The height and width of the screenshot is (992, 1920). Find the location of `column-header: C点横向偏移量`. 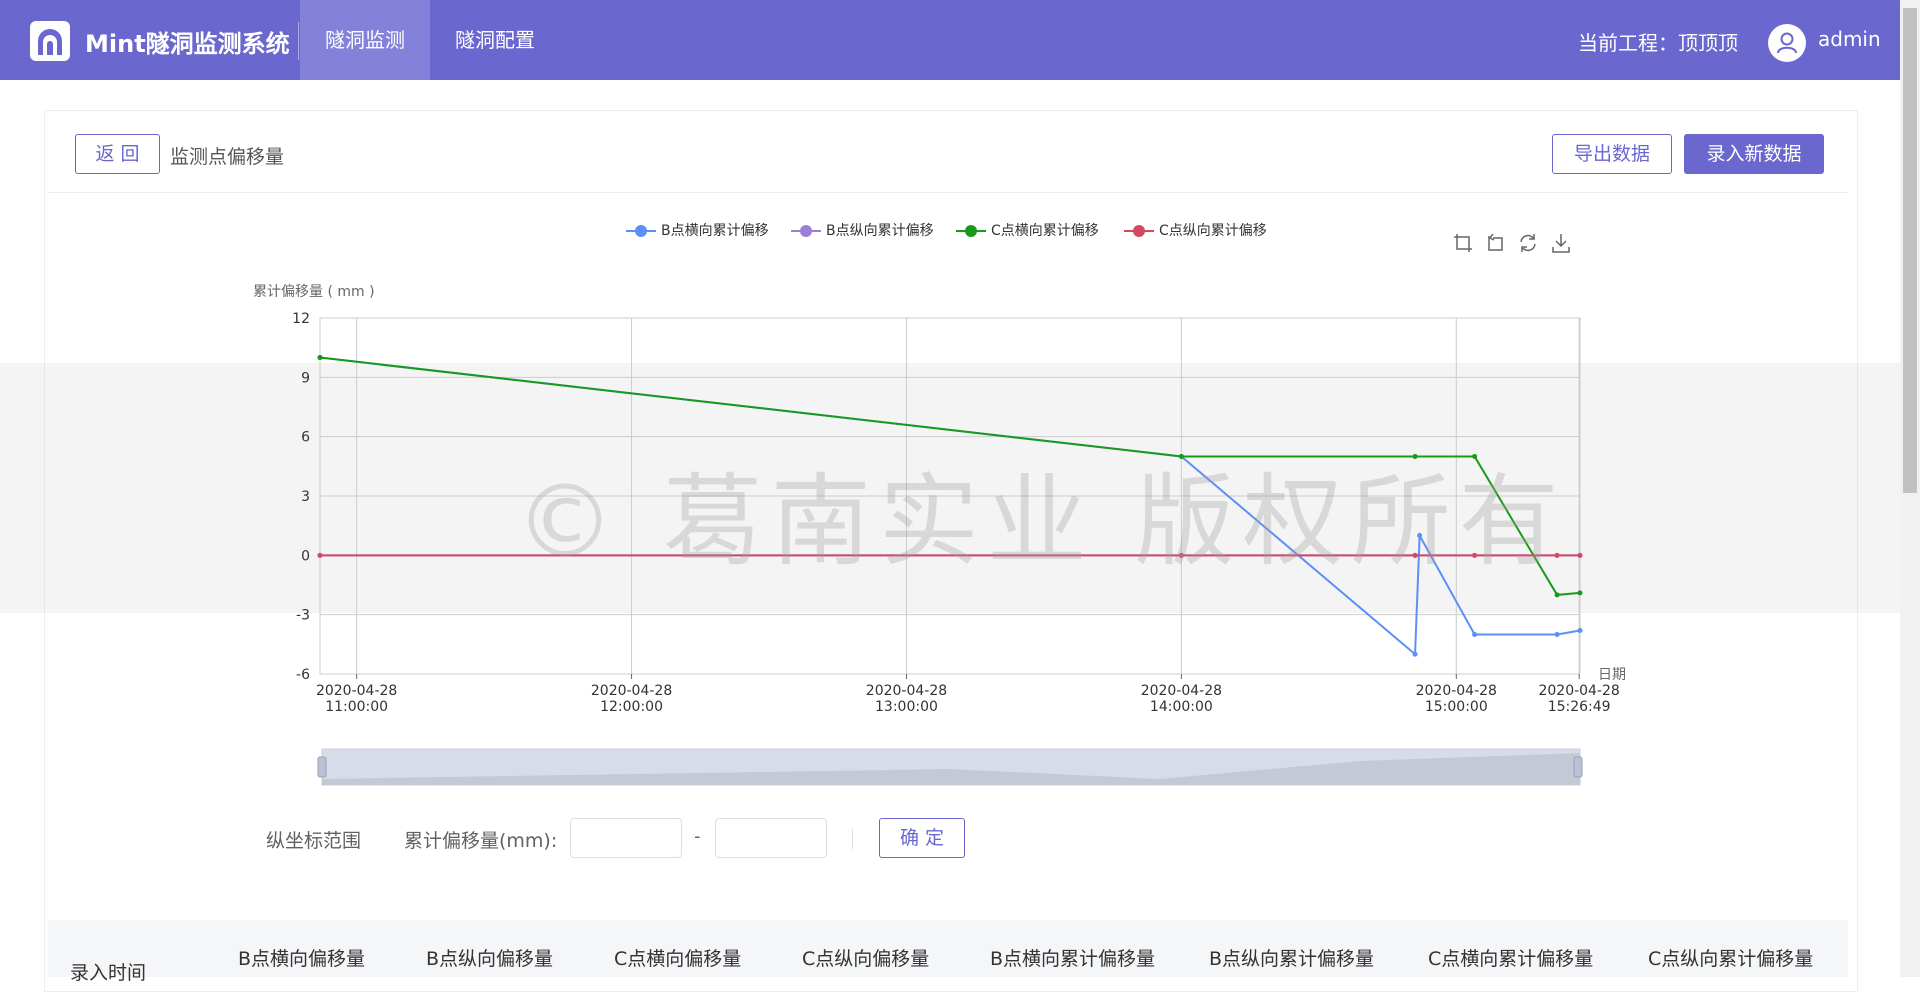

column-header: C点横向偏移量 is located at coordinates (677, 957).